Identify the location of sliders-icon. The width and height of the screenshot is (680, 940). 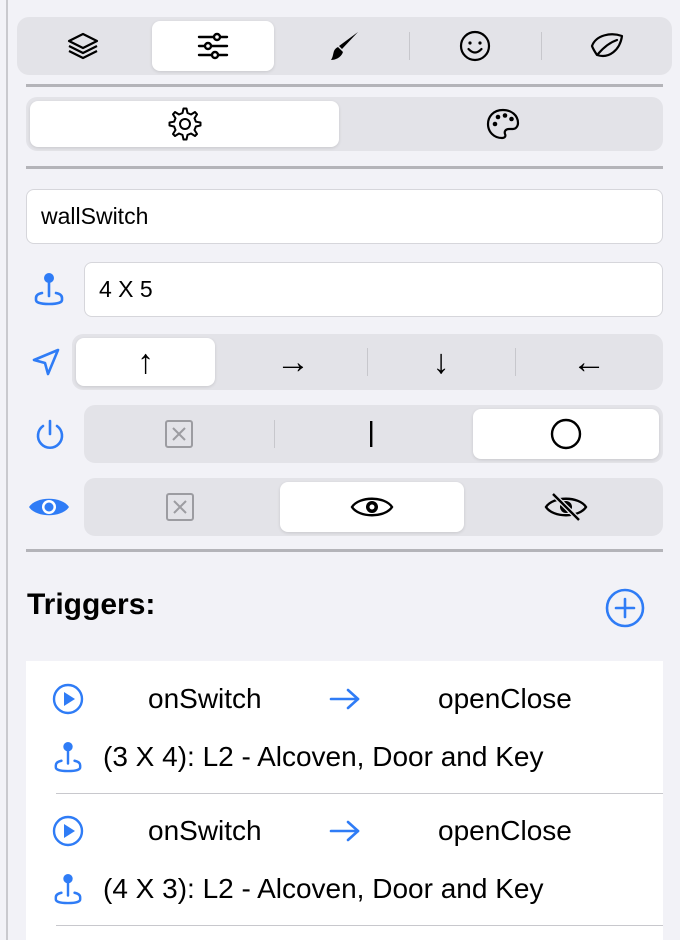
(213, 46).